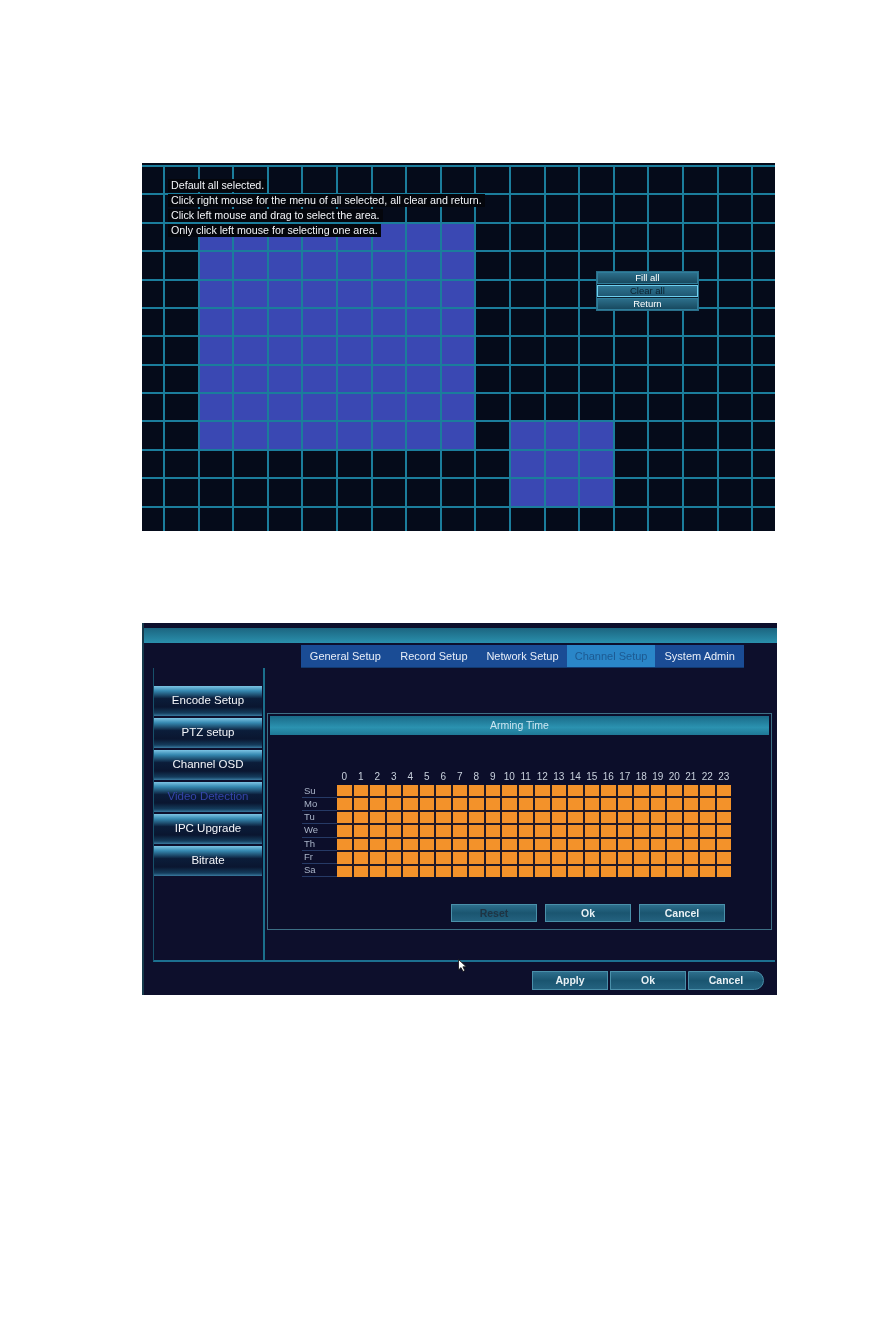 Image resolution: width=883 pixels, height=1324 pixels. What do you see at coordinates (377, 776) in the screenshot?
I see `hour-label: 2` at bounding box center [377, 776].